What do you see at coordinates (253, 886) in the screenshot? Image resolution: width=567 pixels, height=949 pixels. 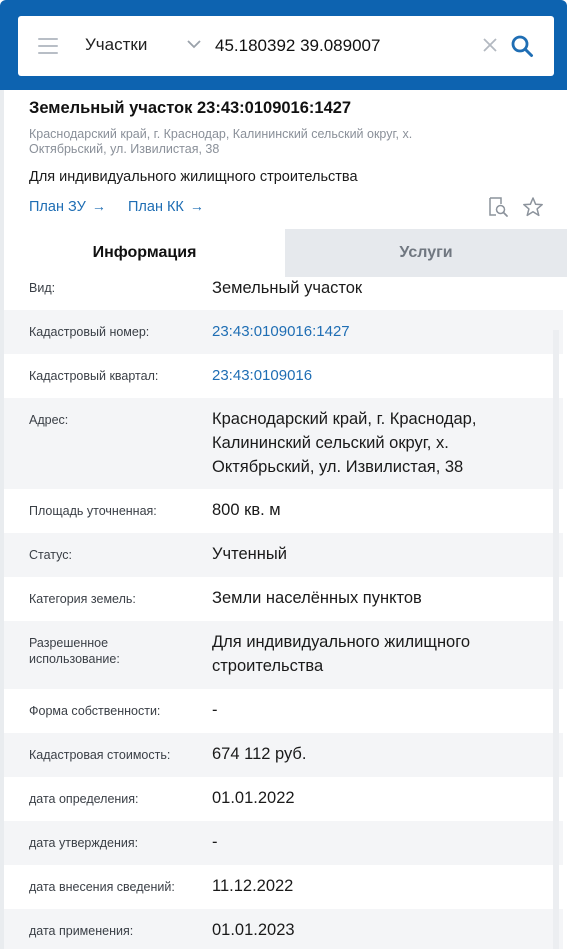 I see `row-value: 11.12.2022` at bounding box center [253, 886].